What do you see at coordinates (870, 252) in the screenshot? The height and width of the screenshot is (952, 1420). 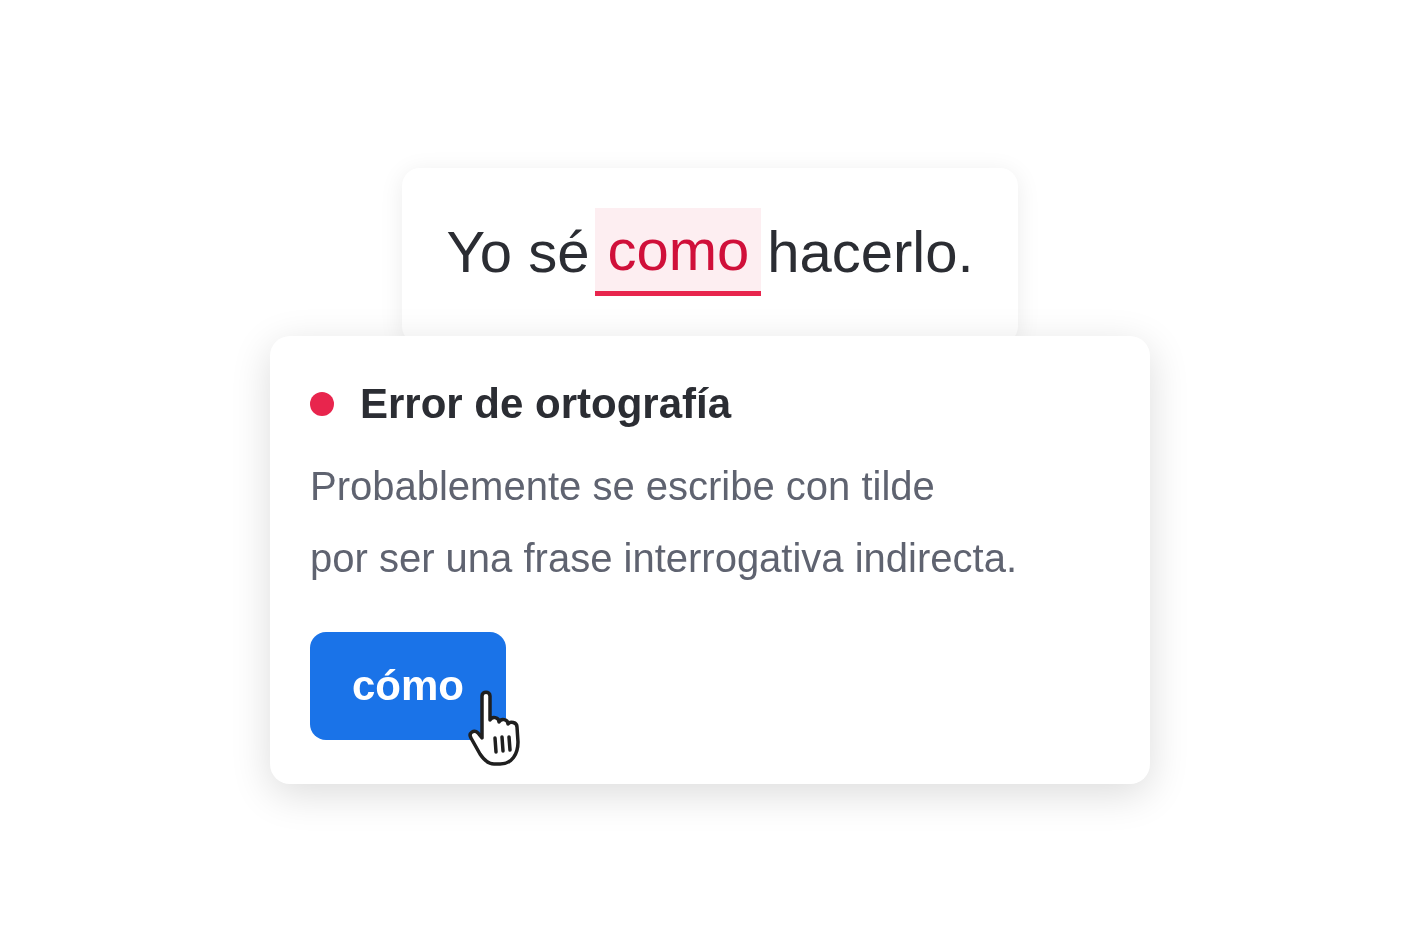 I see `sentence-text: hacerlo.` at bounding box center [870, 252].